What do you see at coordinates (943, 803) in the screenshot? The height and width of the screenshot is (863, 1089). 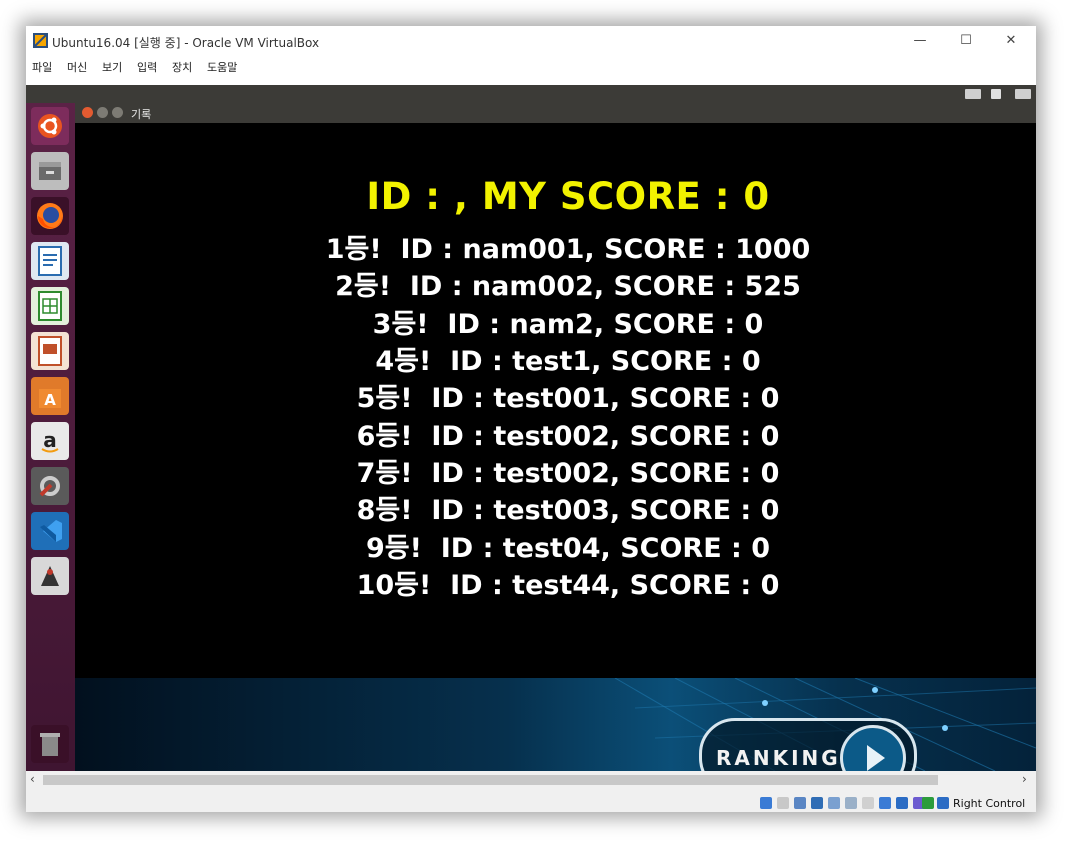 I see `host-key-arrow-icon` at bounding box center [943, 803].